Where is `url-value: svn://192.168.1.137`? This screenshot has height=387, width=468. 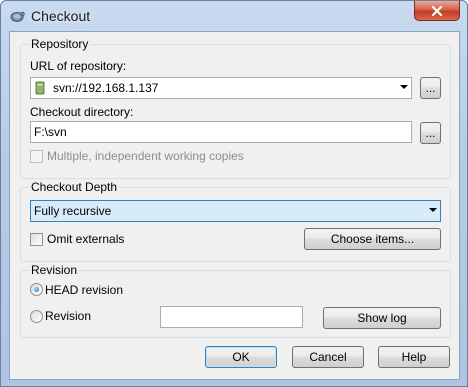
url-value: svn://192.168.1.137 is located at coordinates (106, 88).